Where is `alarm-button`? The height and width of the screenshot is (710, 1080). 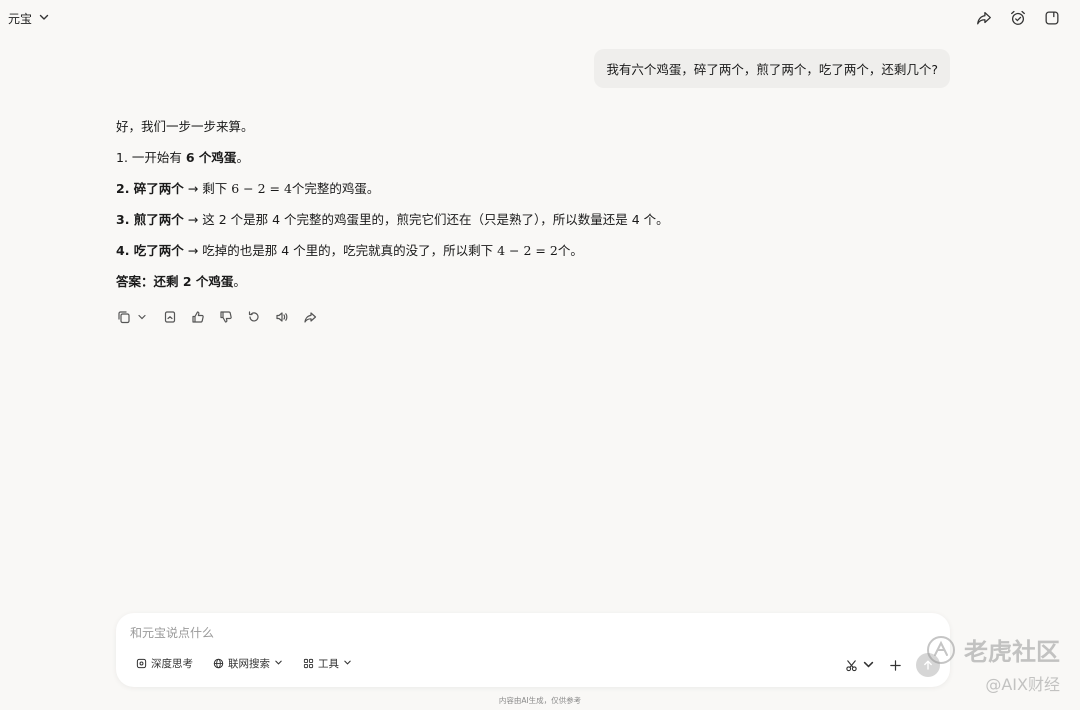 alarm-button is located at coordinates (1018, 18).